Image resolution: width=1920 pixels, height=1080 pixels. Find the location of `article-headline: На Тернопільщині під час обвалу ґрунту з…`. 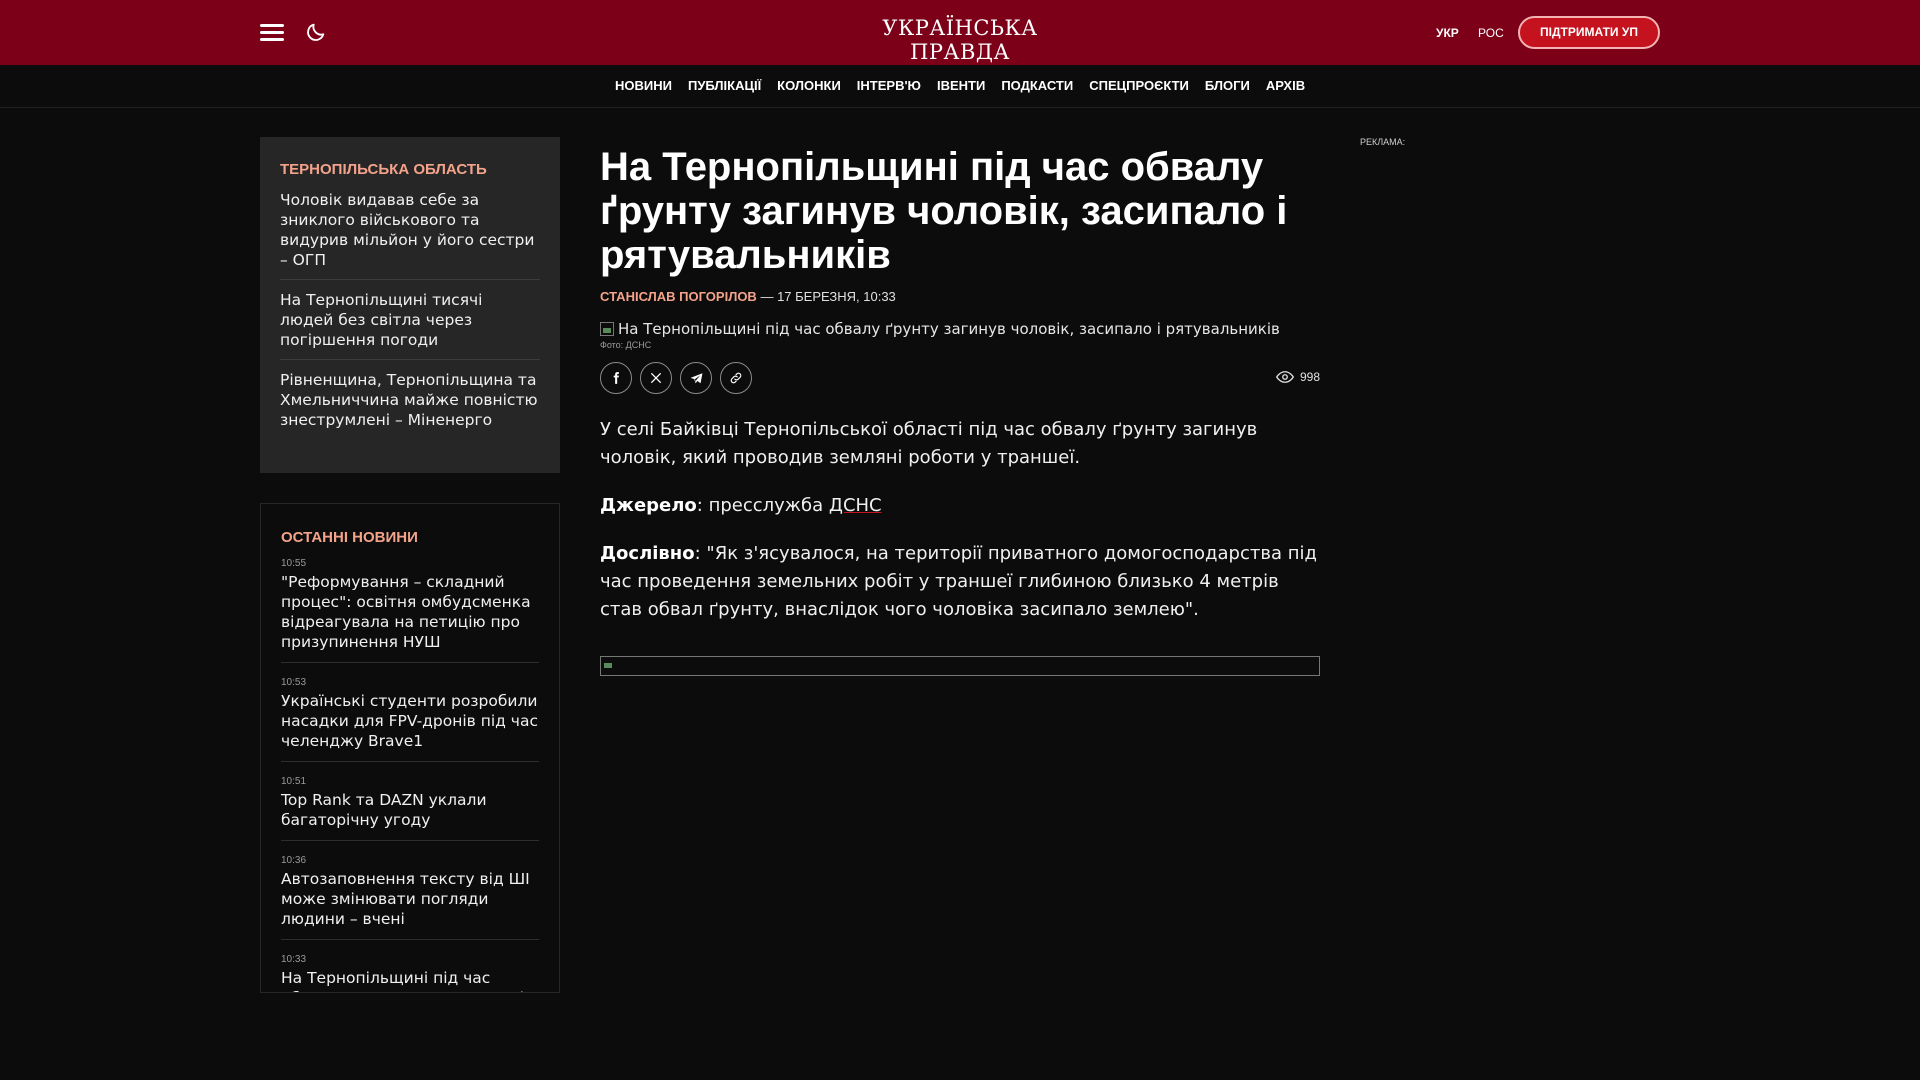

article-headline: На Тернопільщині під час обвалу ґрунту з… is located at coordinates (944, 211).